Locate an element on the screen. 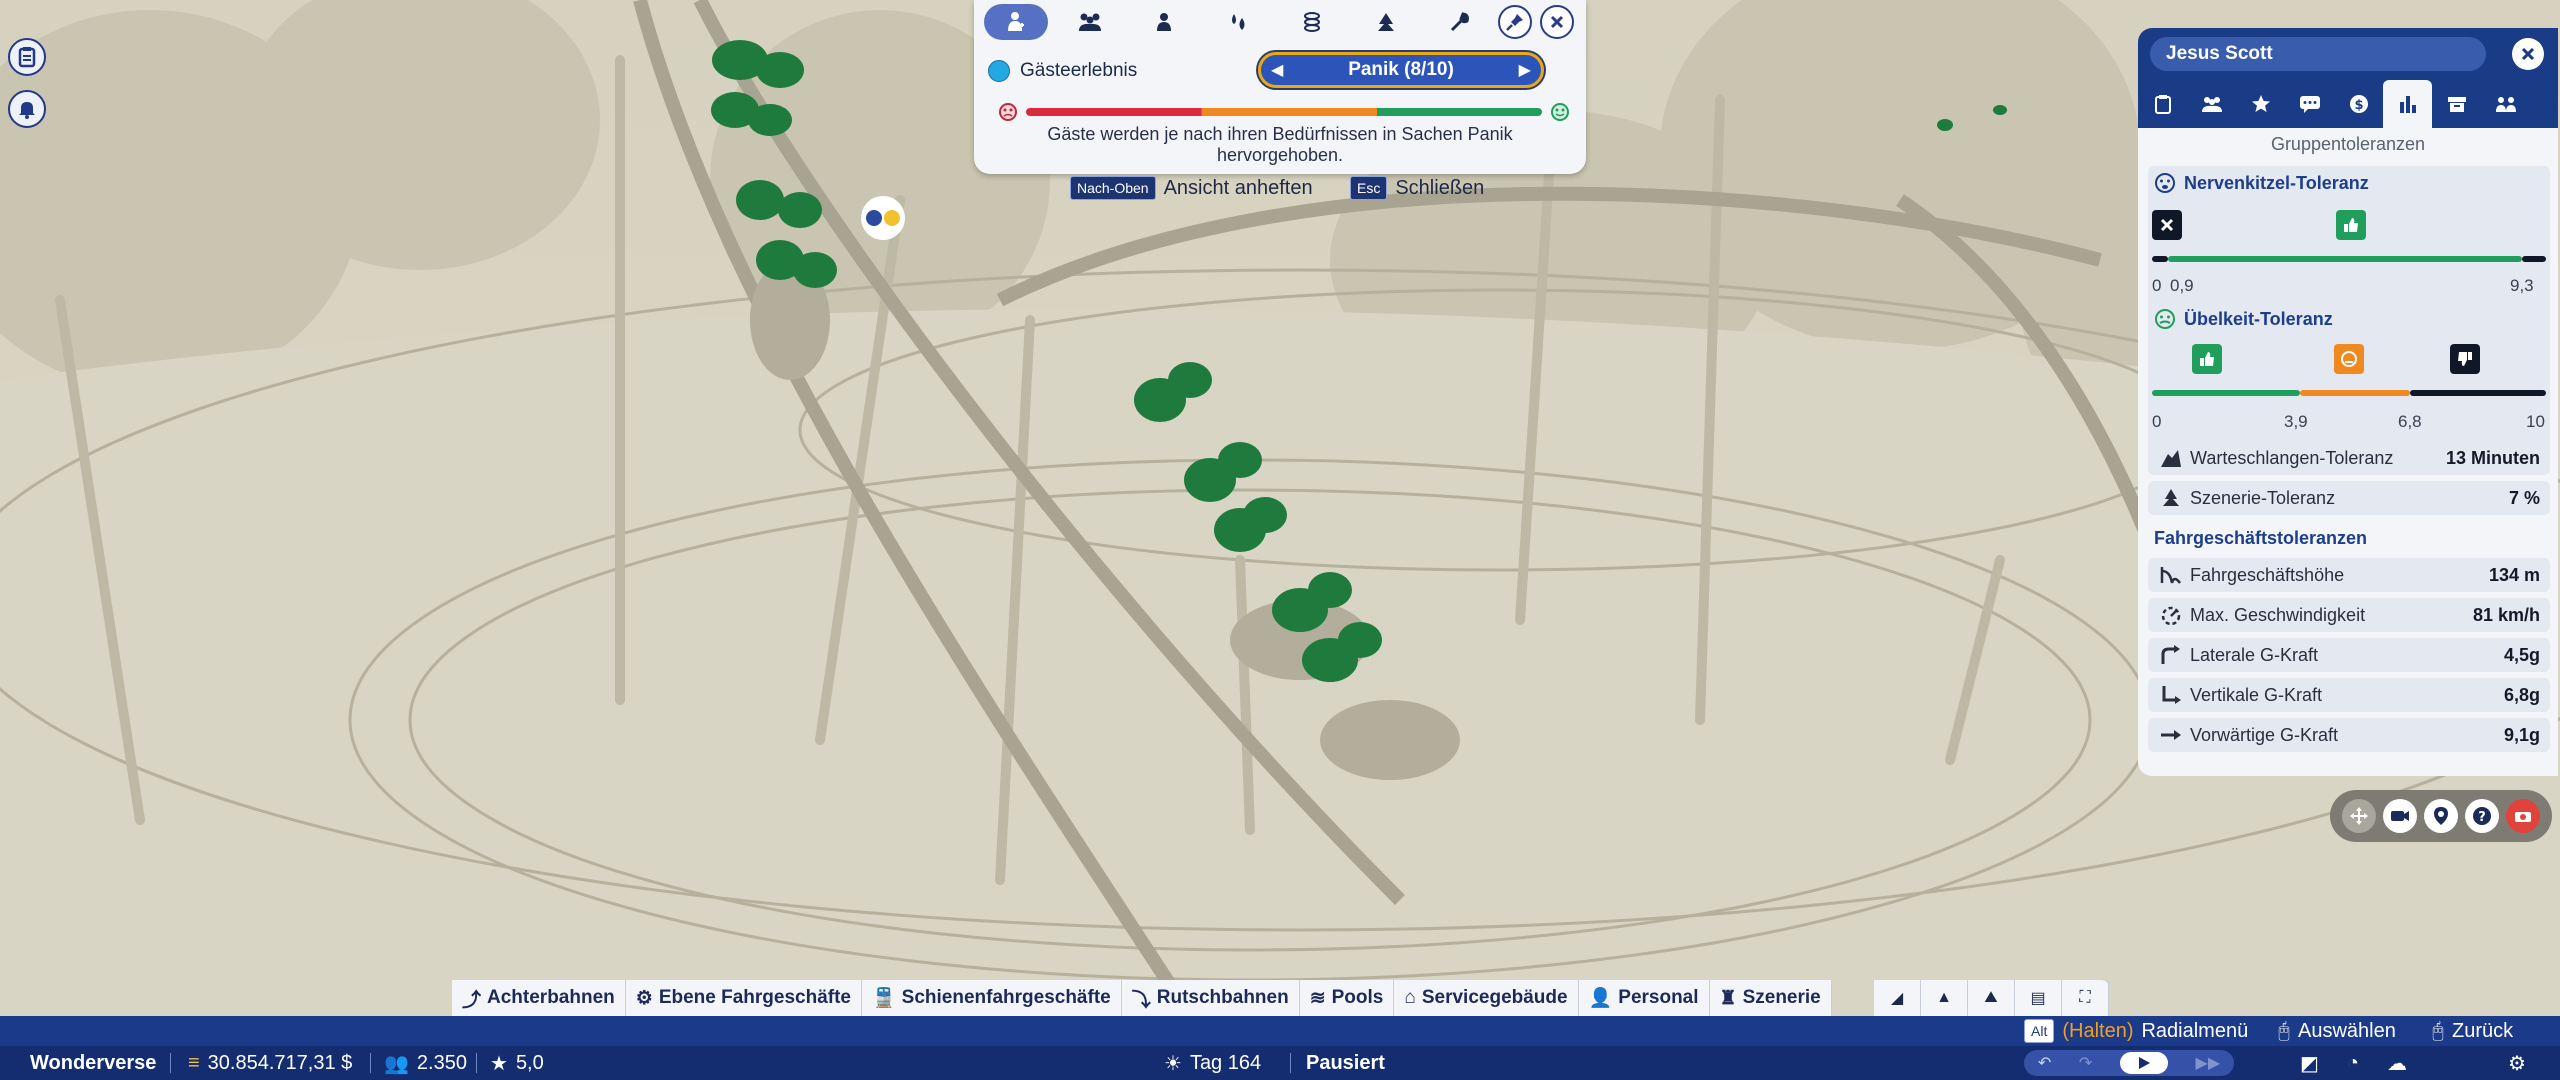 The image size is (2560, 1080). wrench-icon is located at coordinates (1459, 22).